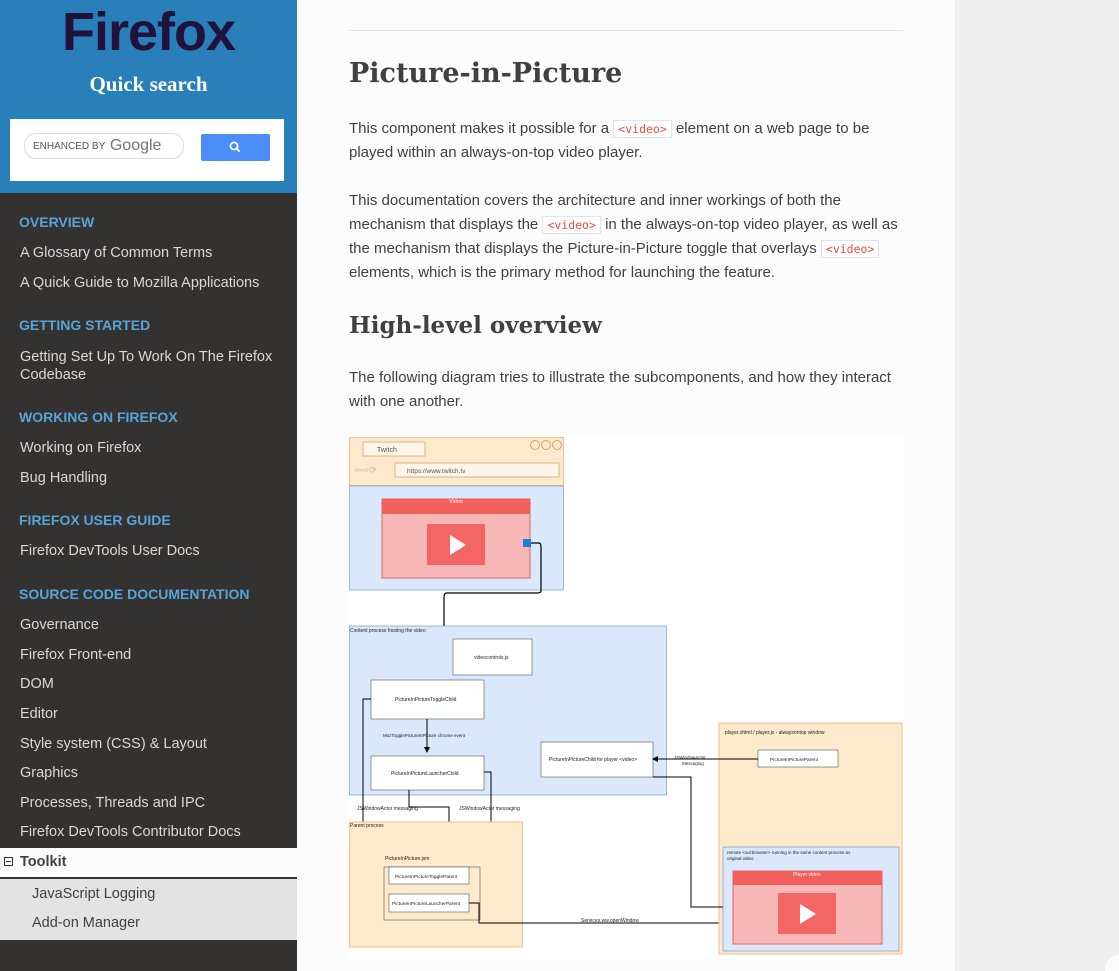 This screenshot has height=971, width=1119. What do you see at coordinates (388, 631) in the screenshot?
I see `content-process-label: Content process hosting the video` at bounding box center [388, 631].